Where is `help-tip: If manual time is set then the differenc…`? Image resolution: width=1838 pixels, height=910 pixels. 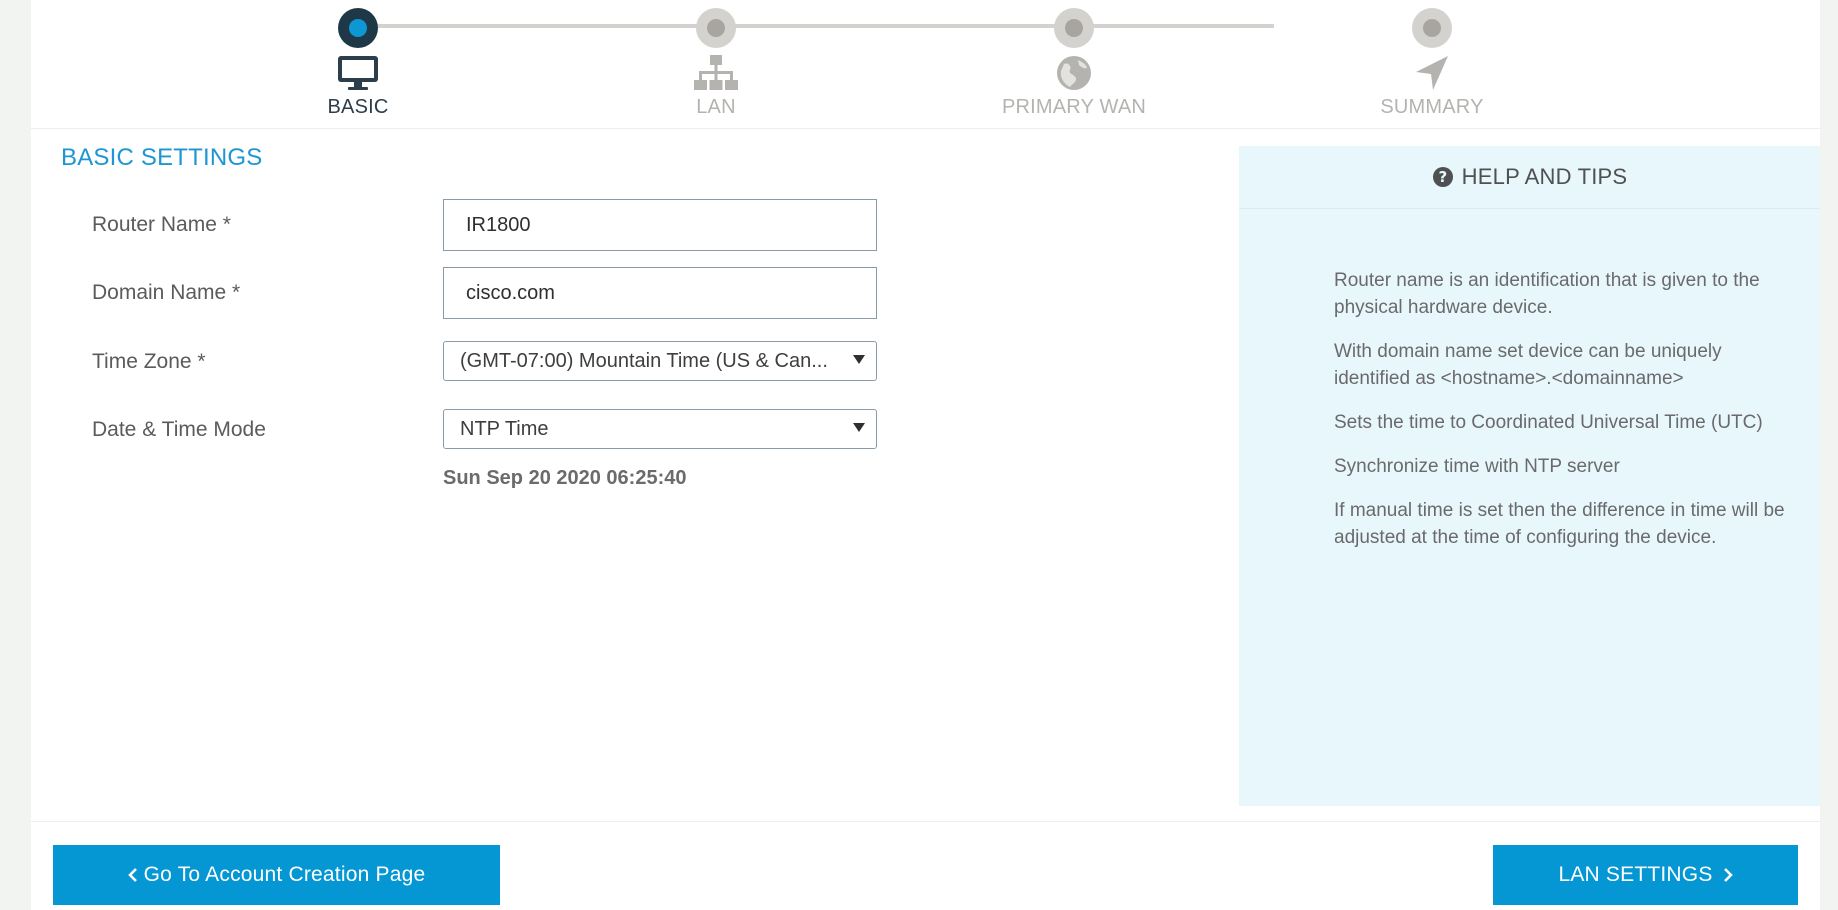 help-tip: If manual time is set then the differenc… is located at coordinates (1559, 524).